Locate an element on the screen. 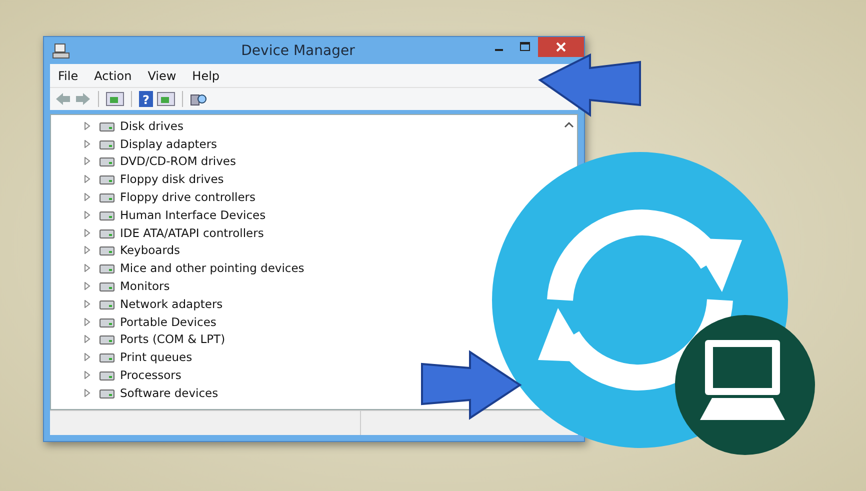  tree-item: Ports (COM & LPT) is located at coordinates (173, 339).